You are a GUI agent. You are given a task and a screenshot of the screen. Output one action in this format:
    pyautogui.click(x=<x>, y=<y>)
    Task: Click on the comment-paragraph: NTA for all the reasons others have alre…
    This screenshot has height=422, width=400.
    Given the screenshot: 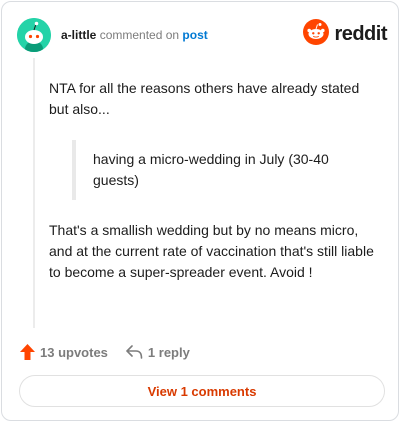 What is the action you would take?
    pyautogui.click(x=204, y=98)
    